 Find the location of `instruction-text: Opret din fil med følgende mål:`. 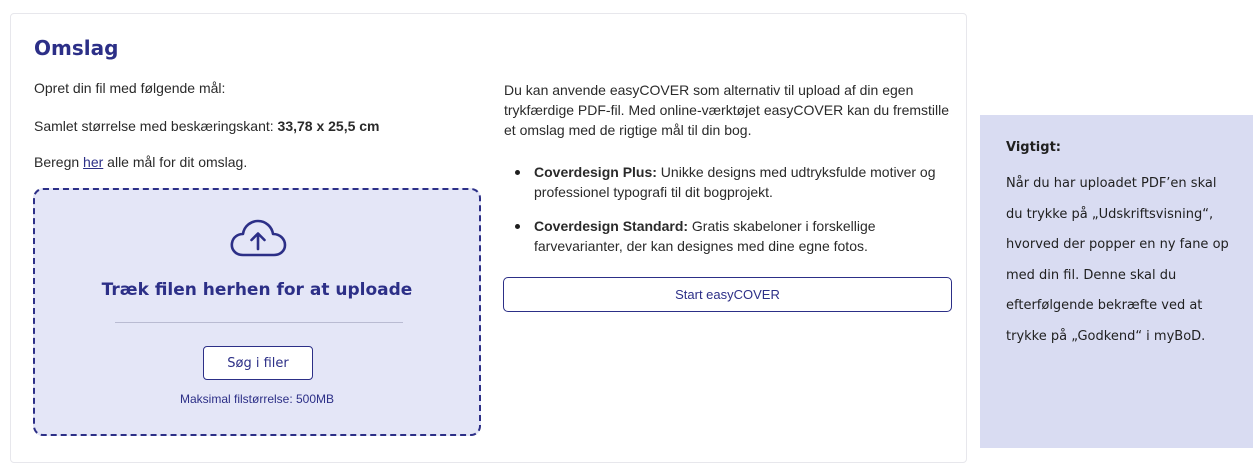

instruction-text: Opret din fil med følgende mål: is located at coordinates (130, 88).